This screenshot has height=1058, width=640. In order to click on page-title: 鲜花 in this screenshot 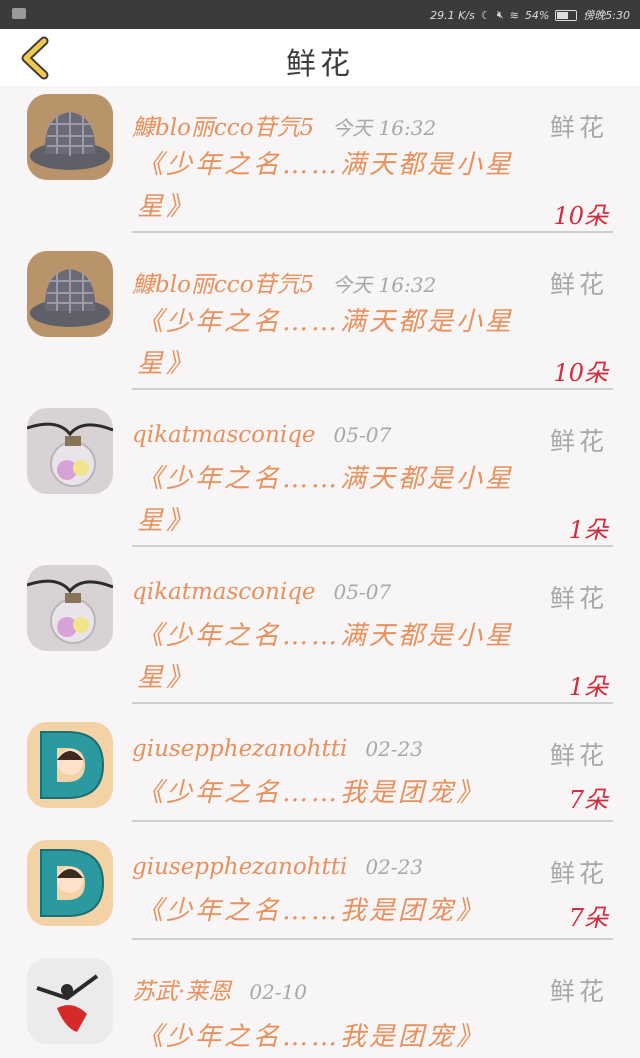, I will do `click(320, 64)`.